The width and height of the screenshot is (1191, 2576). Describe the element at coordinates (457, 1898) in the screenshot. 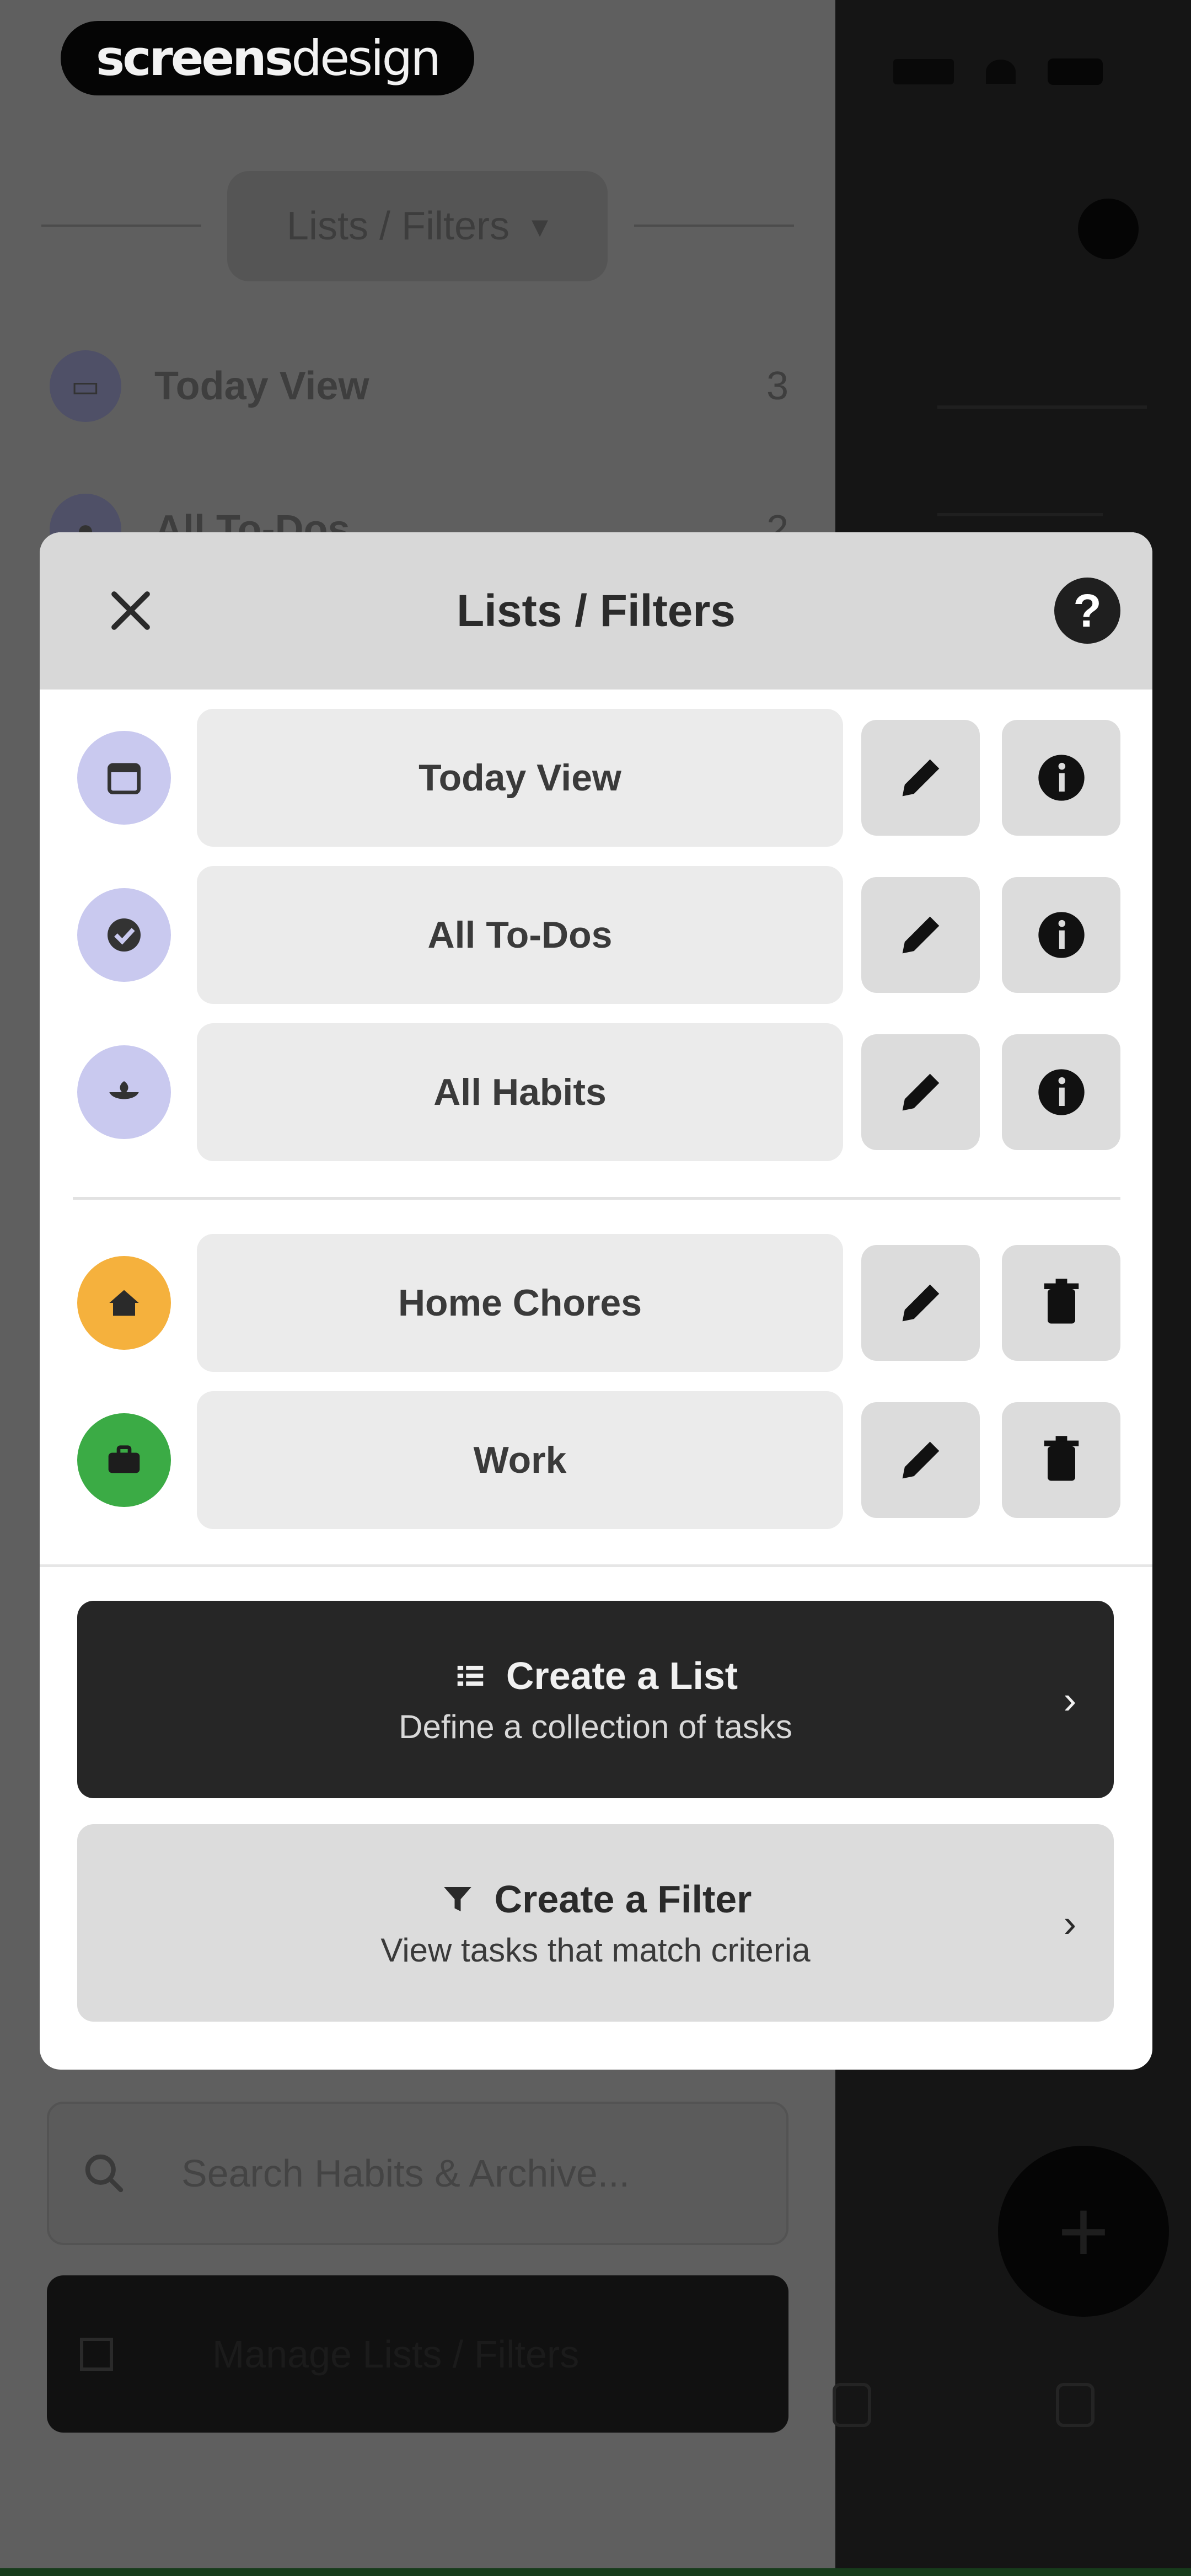

I see `filter-icon` at that location.